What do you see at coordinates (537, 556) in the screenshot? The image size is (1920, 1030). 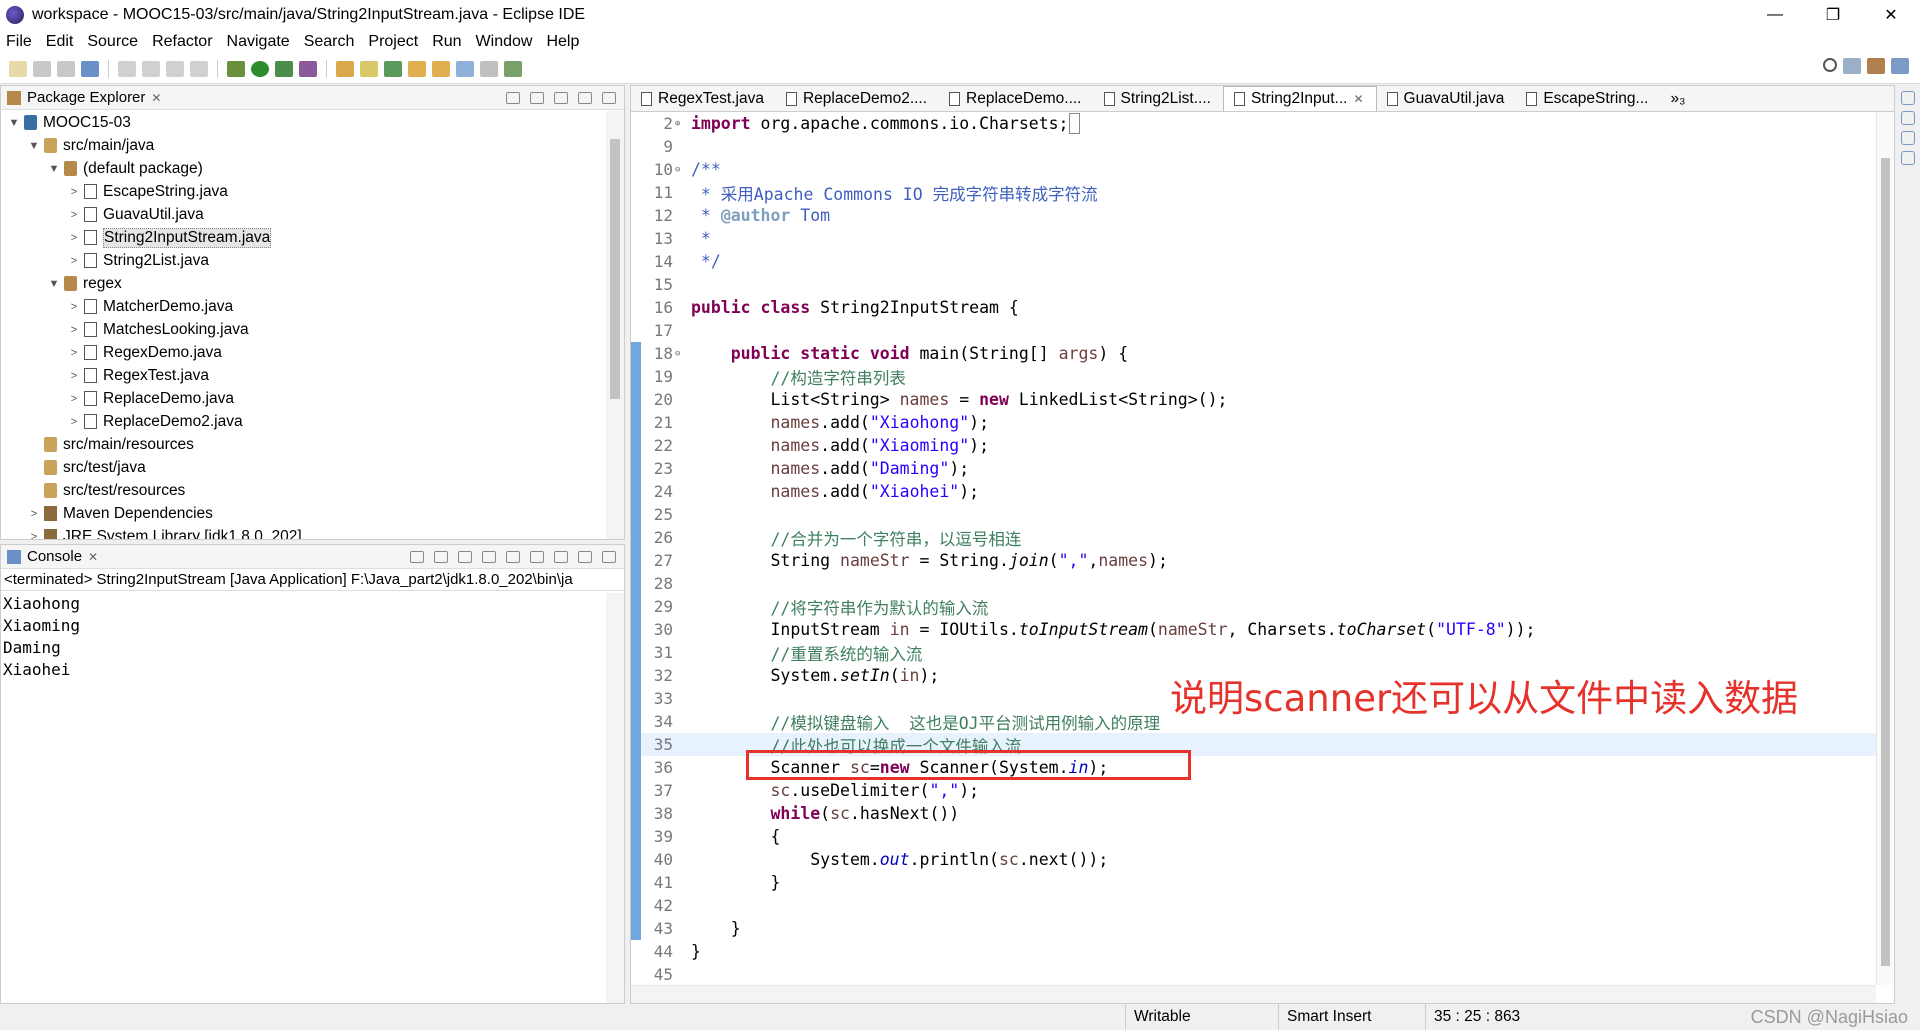 I see `pin-console-icon` at bounding box center [537, 556].